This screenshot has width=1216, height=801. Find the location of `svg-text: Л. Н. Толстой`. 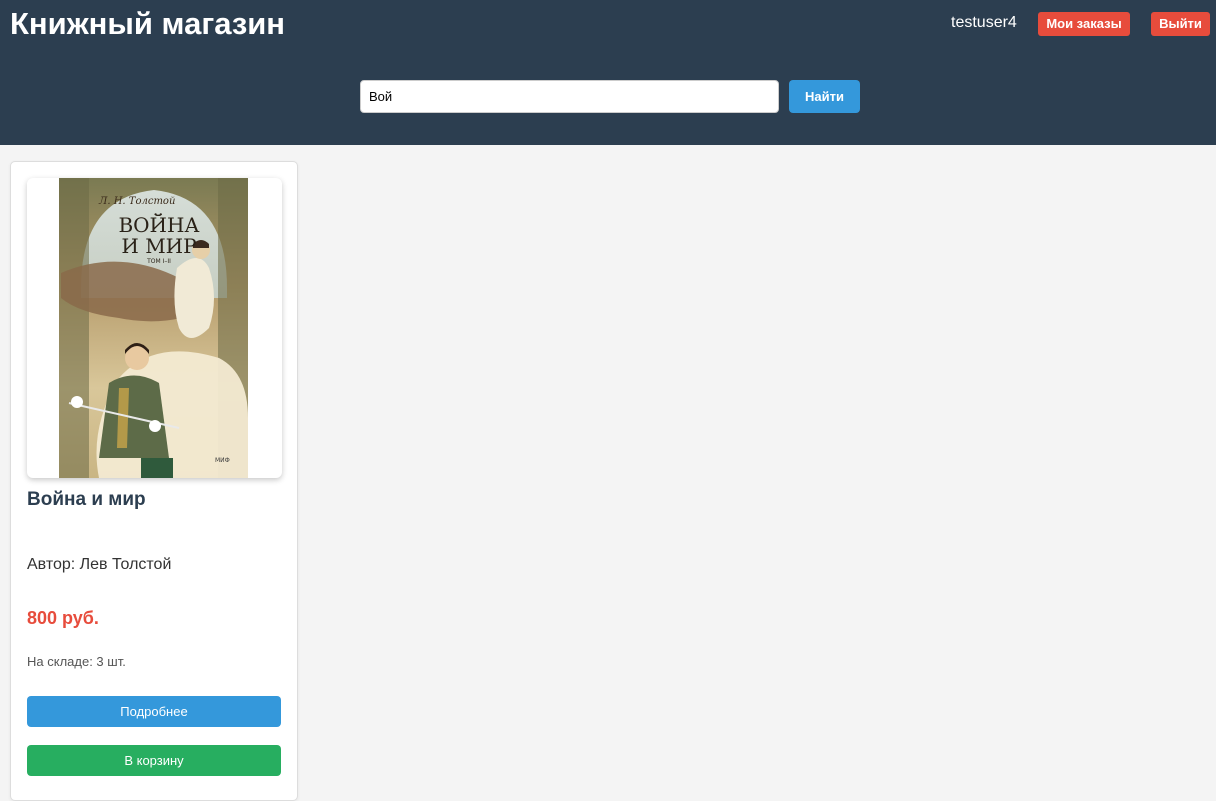

svg-text: Л. Н. Толстой is located at coordinates (136, 201).